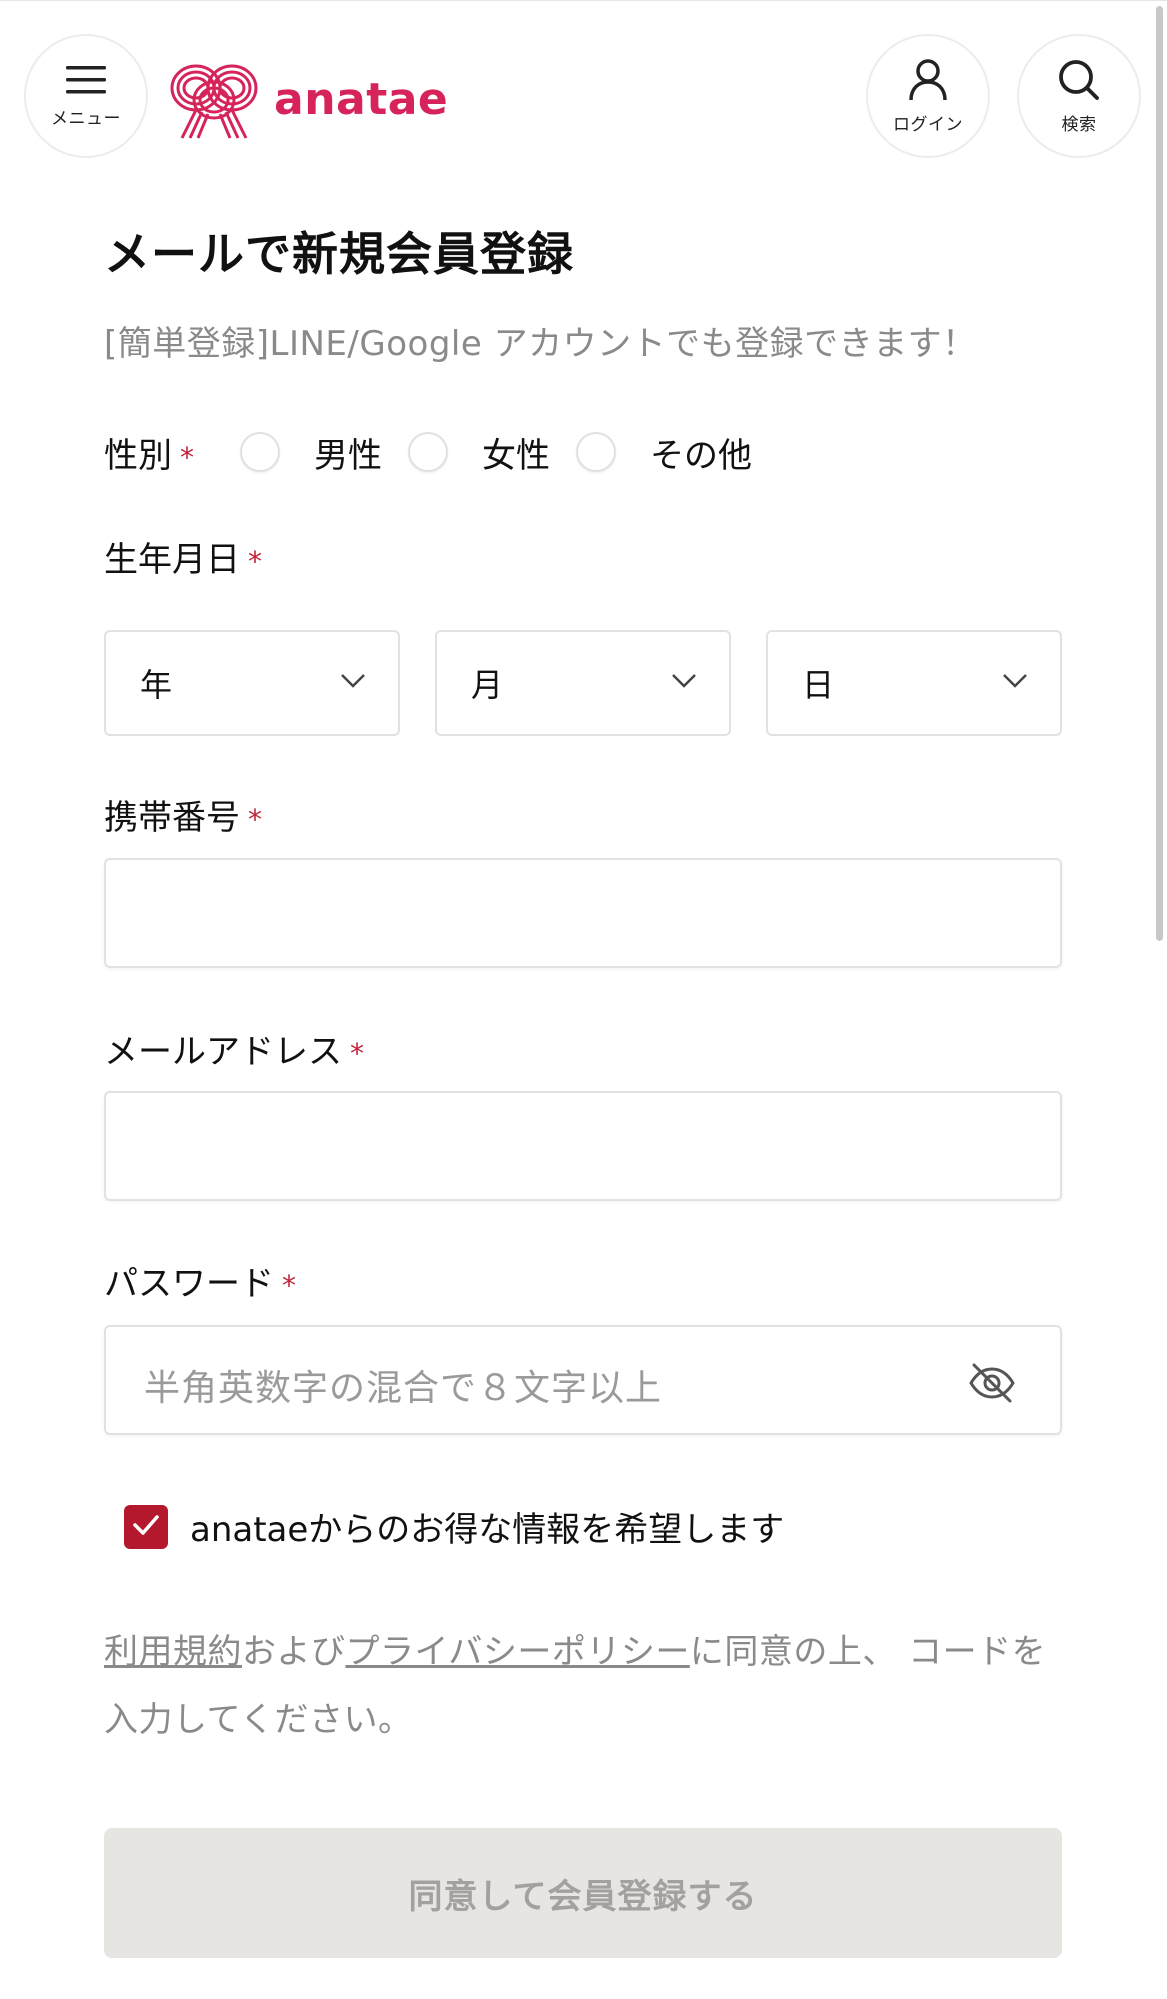  I want to click on password-placeholder: 半角英数字の混合で８文字以上, so click(403, 1388).